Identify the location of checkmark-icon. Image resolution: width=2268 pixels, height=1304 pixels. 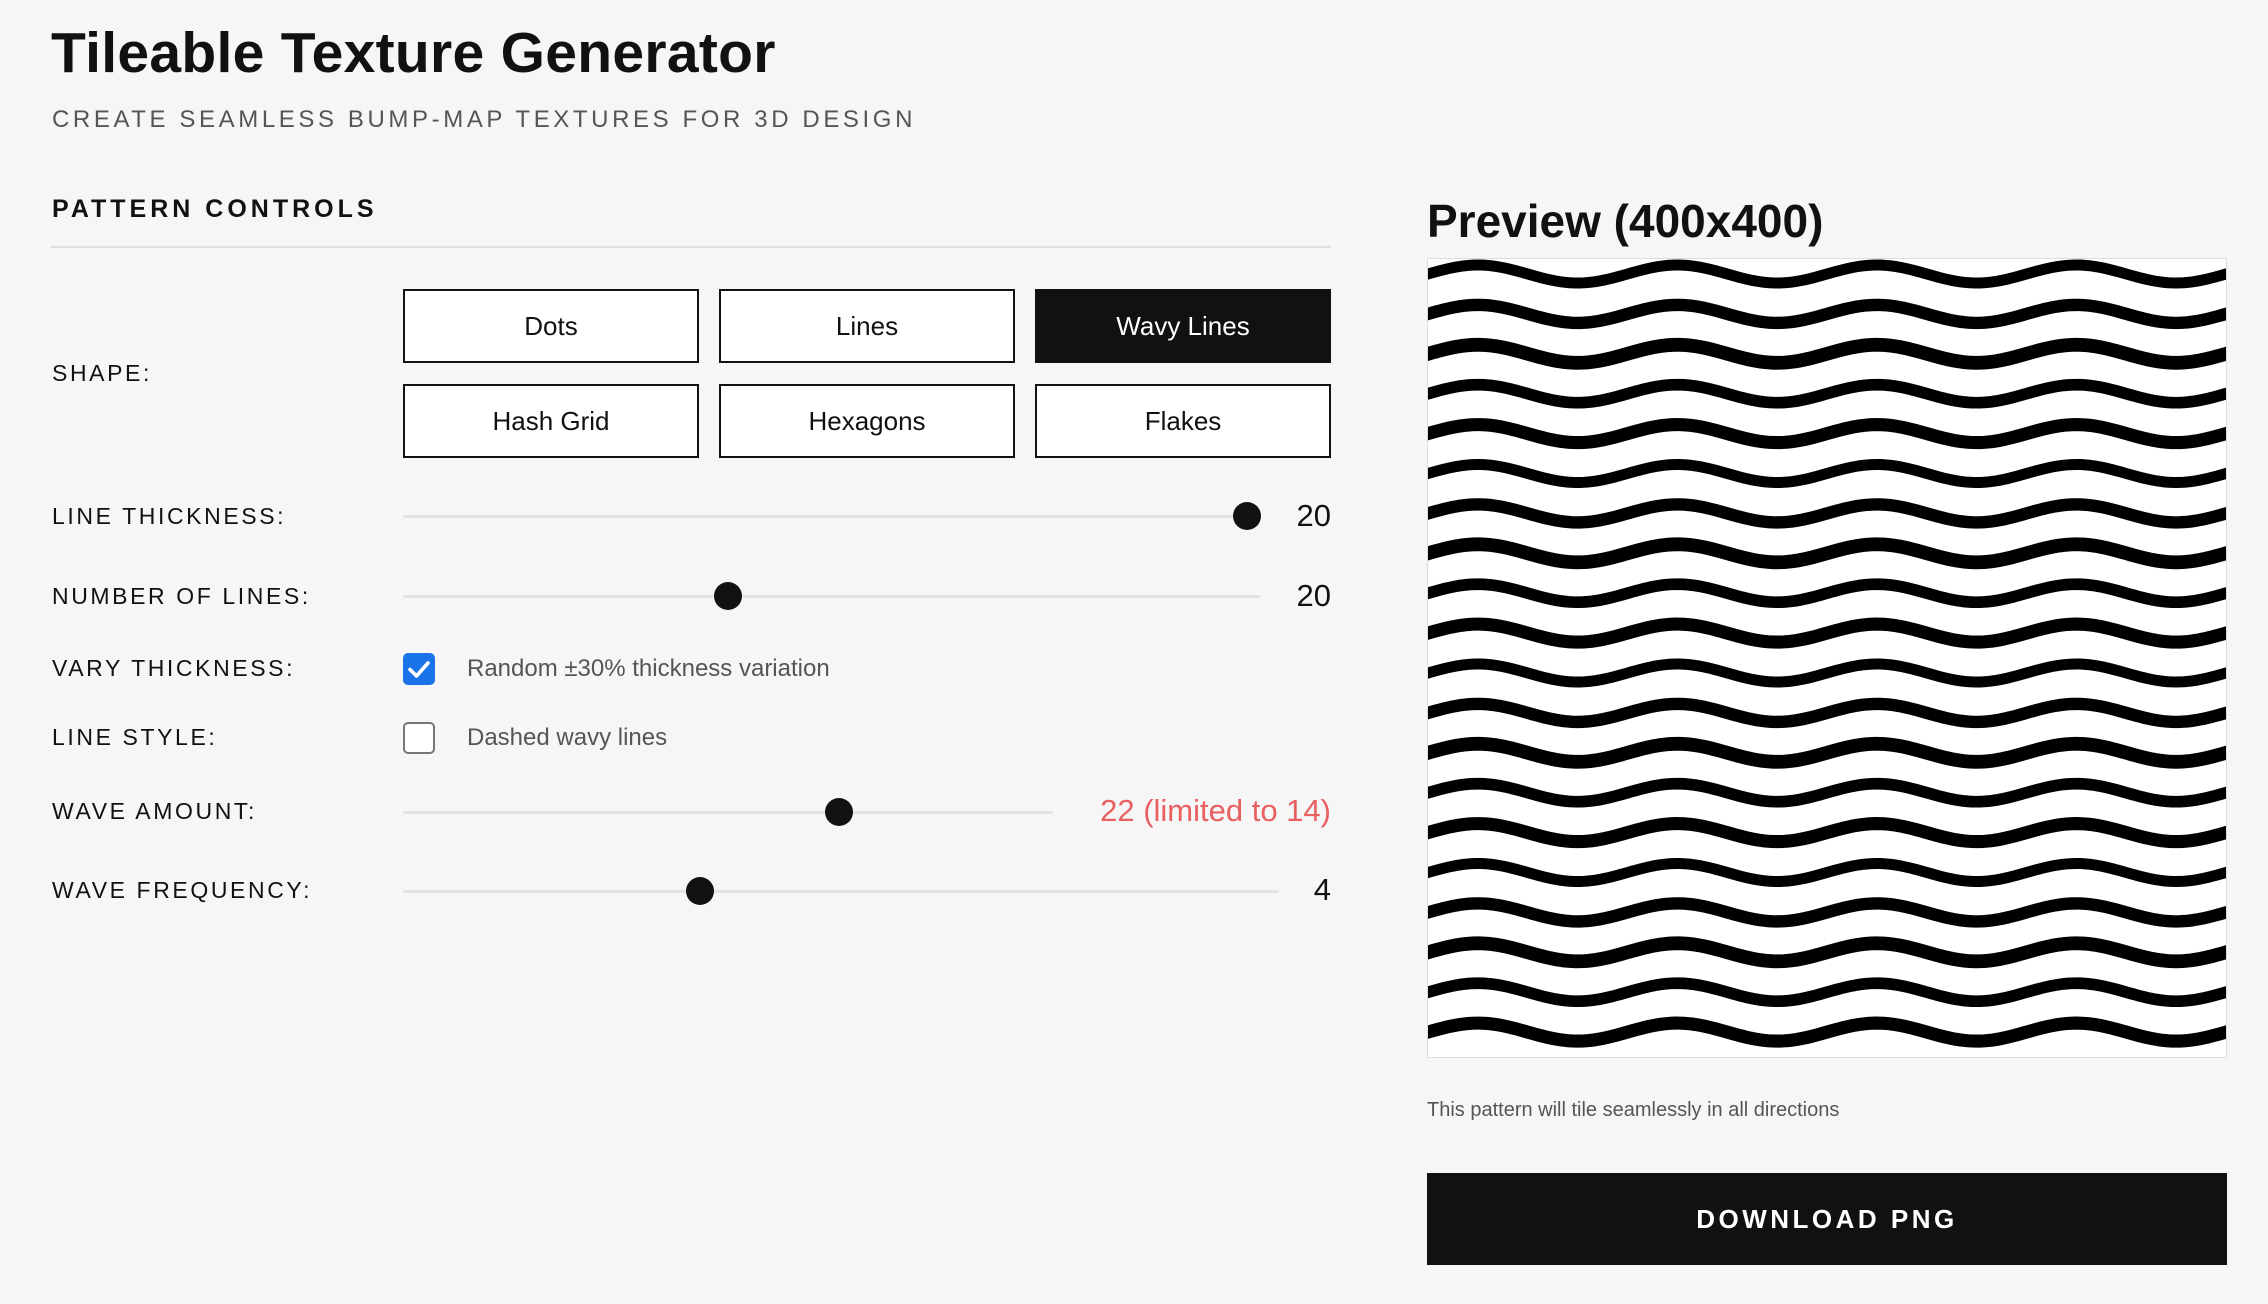
(419, 669).